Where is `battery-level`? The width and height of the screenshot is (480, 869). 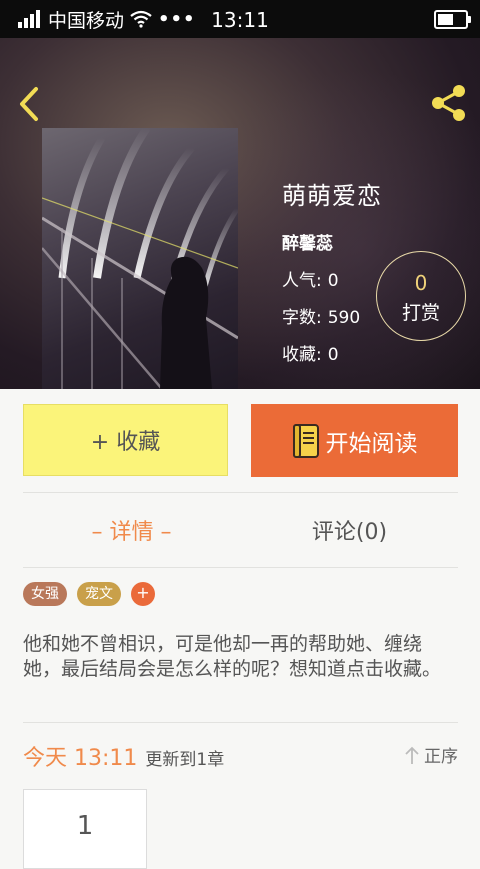 battery-level is located at coordinates (445, 19).